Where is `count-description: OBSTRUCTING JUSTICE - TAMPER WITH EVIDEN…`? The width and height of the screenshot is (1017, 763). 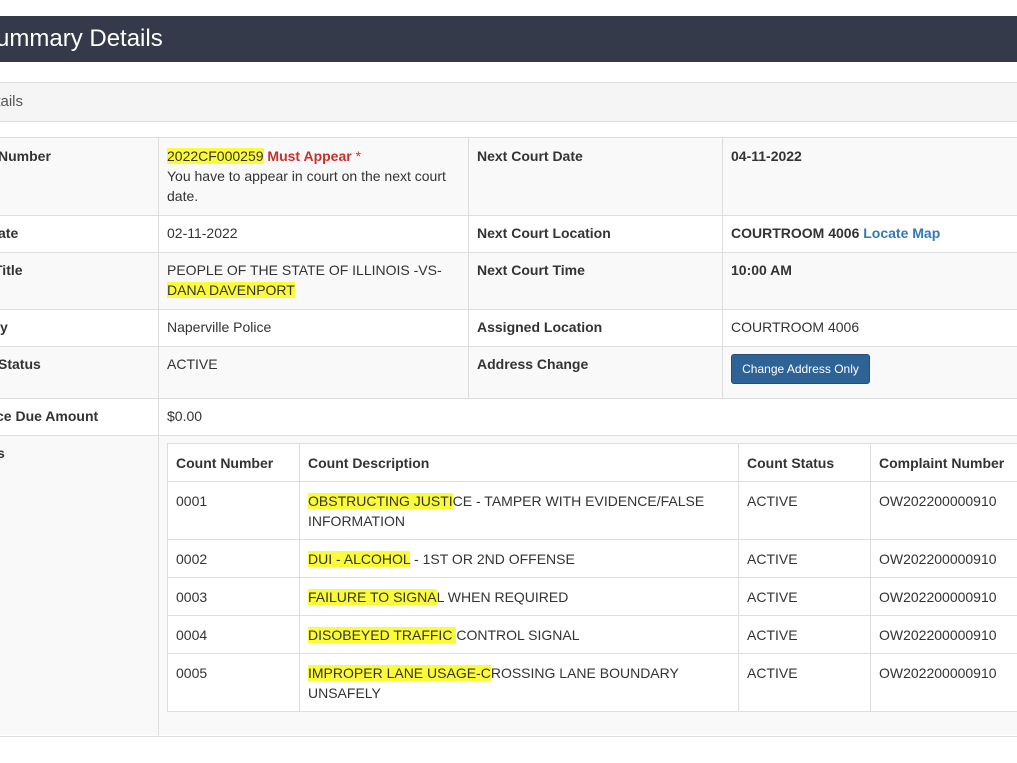 count-description: OBSTRUCTING JUSTICE - TAMPER WITH EVIDEN… is located at coordinates (519, 510).